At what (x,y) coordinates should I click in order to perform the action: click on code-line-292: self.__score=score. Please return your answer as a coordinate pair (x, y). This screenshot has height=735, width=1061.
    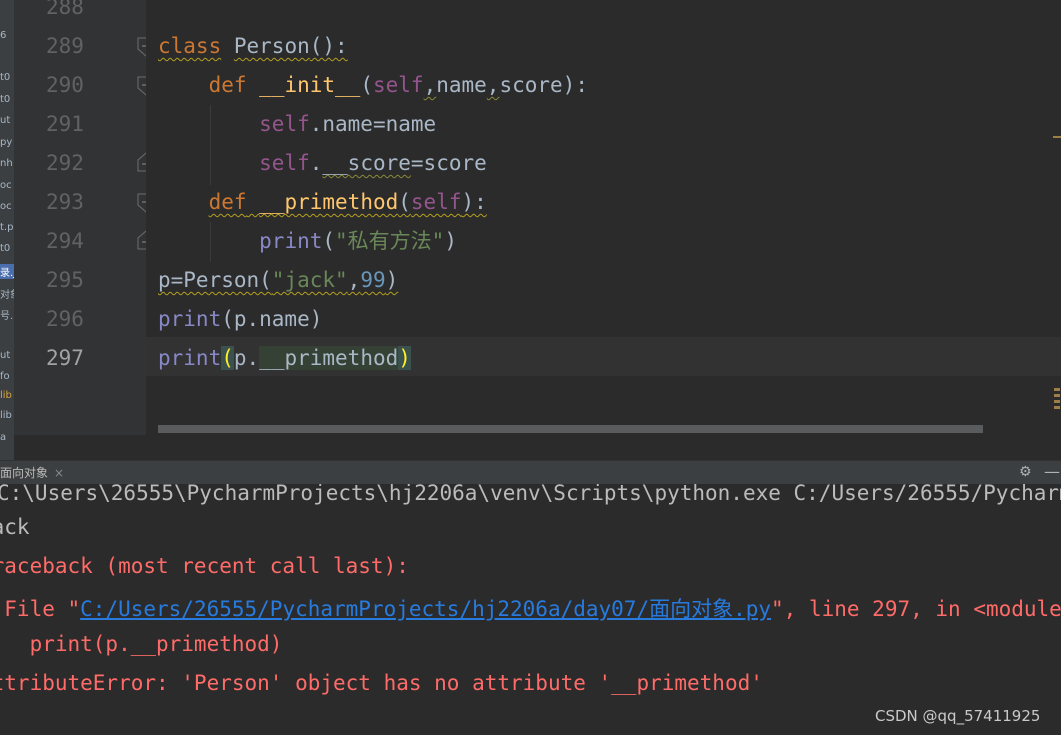
    Looking at the image, I should click on (322, 163).